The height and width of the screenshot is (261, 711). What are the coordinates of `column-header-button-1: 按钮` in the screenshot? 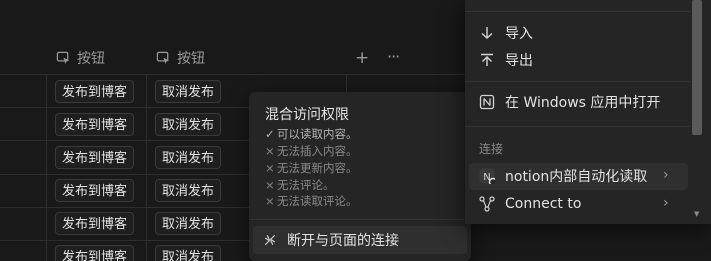 It's located at (80, 58).